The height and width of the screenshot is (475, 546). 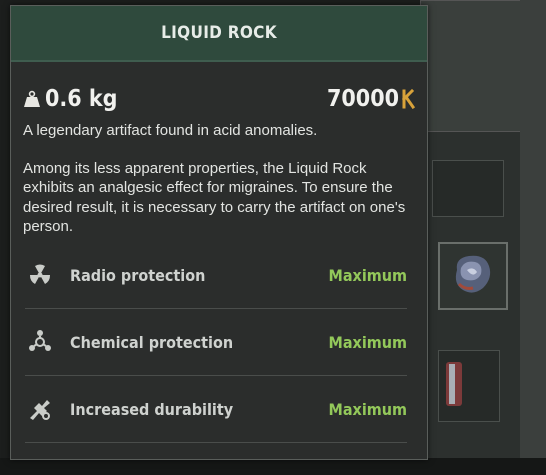 I want to click on property-label: Chemical protection, so click(x=152, y=342).